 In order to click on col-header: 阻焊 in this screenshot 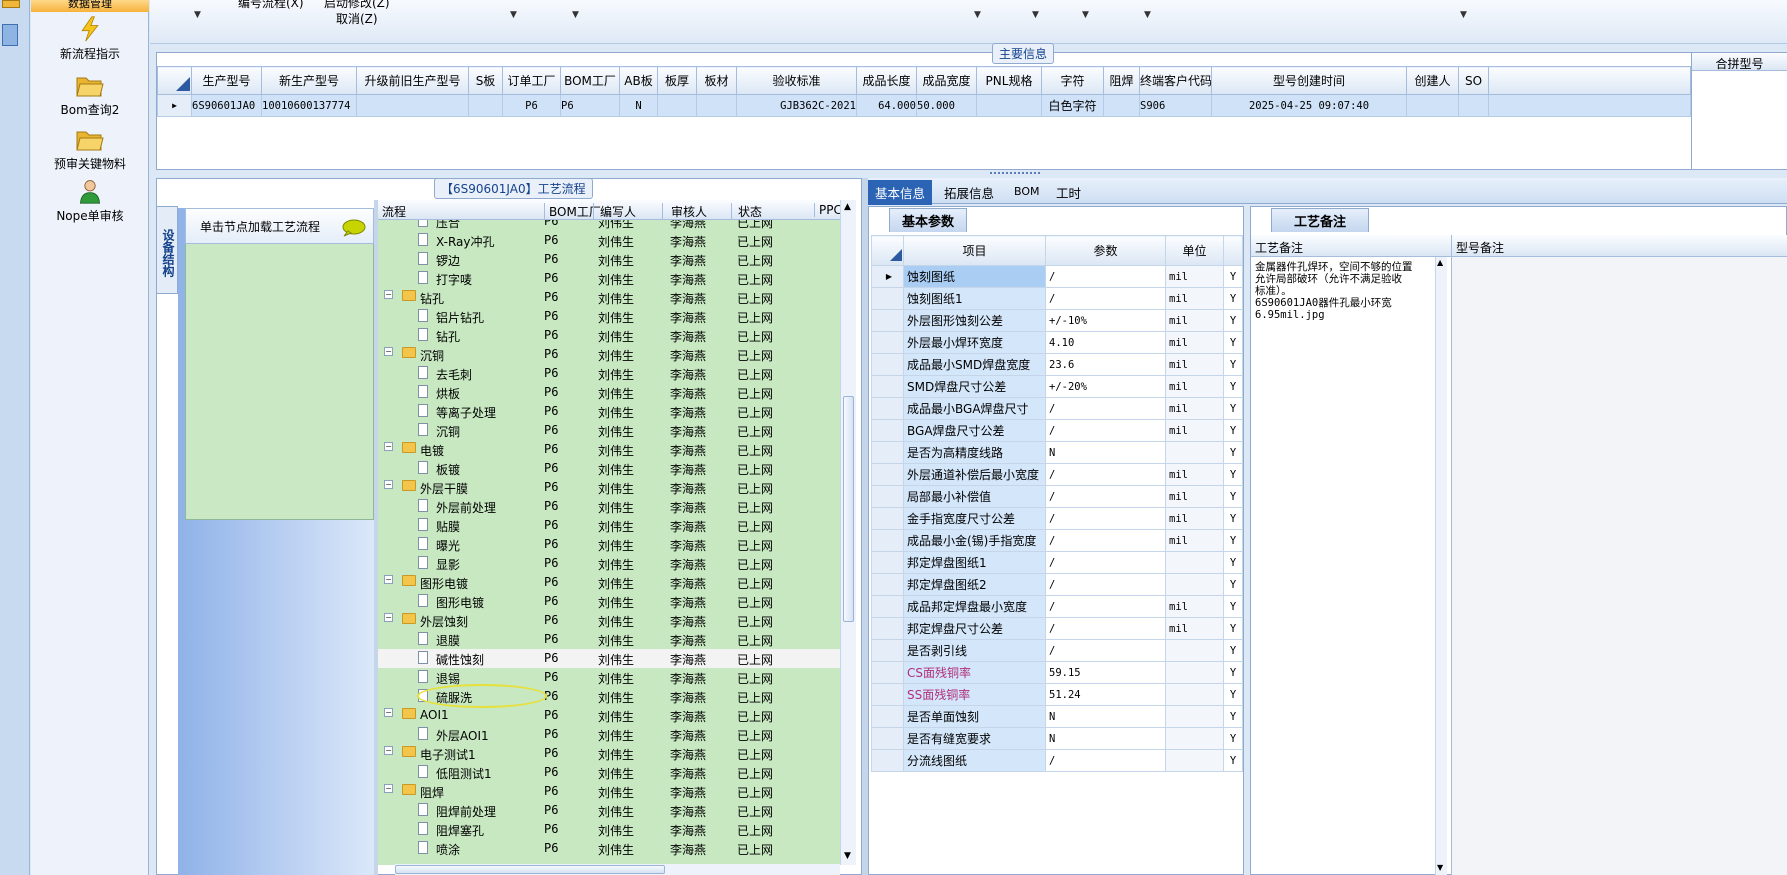, I will do `click(1121, 80)`.